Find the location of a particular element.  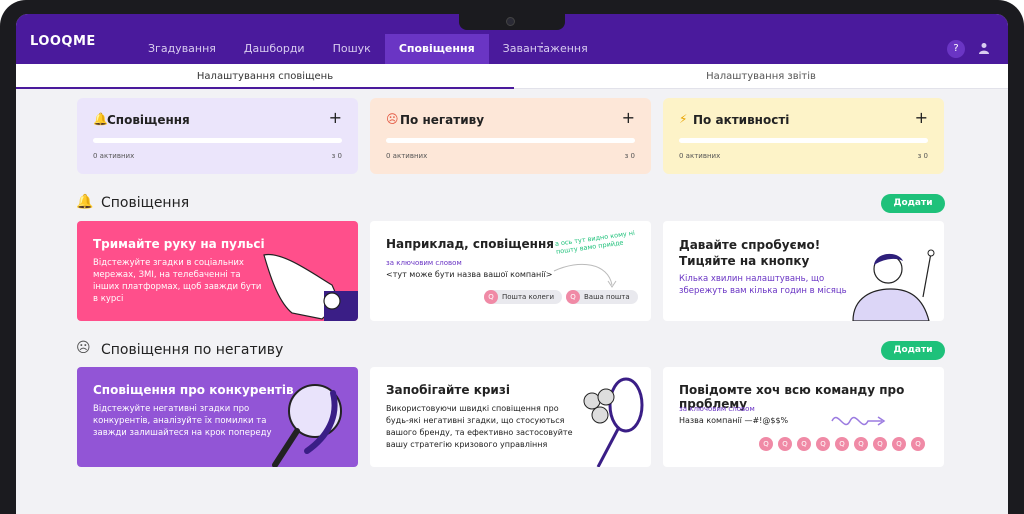

add-notification-icon: + is located at coordinates (335, 117).